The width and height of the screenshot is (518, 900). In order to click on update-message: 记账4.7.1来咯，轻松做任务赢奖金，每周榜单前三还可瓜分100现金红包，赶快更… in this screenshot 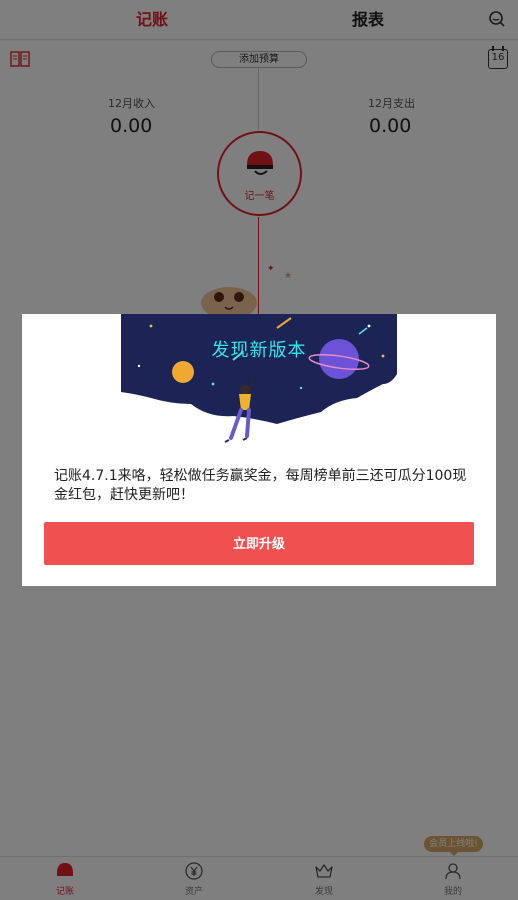, I will do `click(260, 485)`.